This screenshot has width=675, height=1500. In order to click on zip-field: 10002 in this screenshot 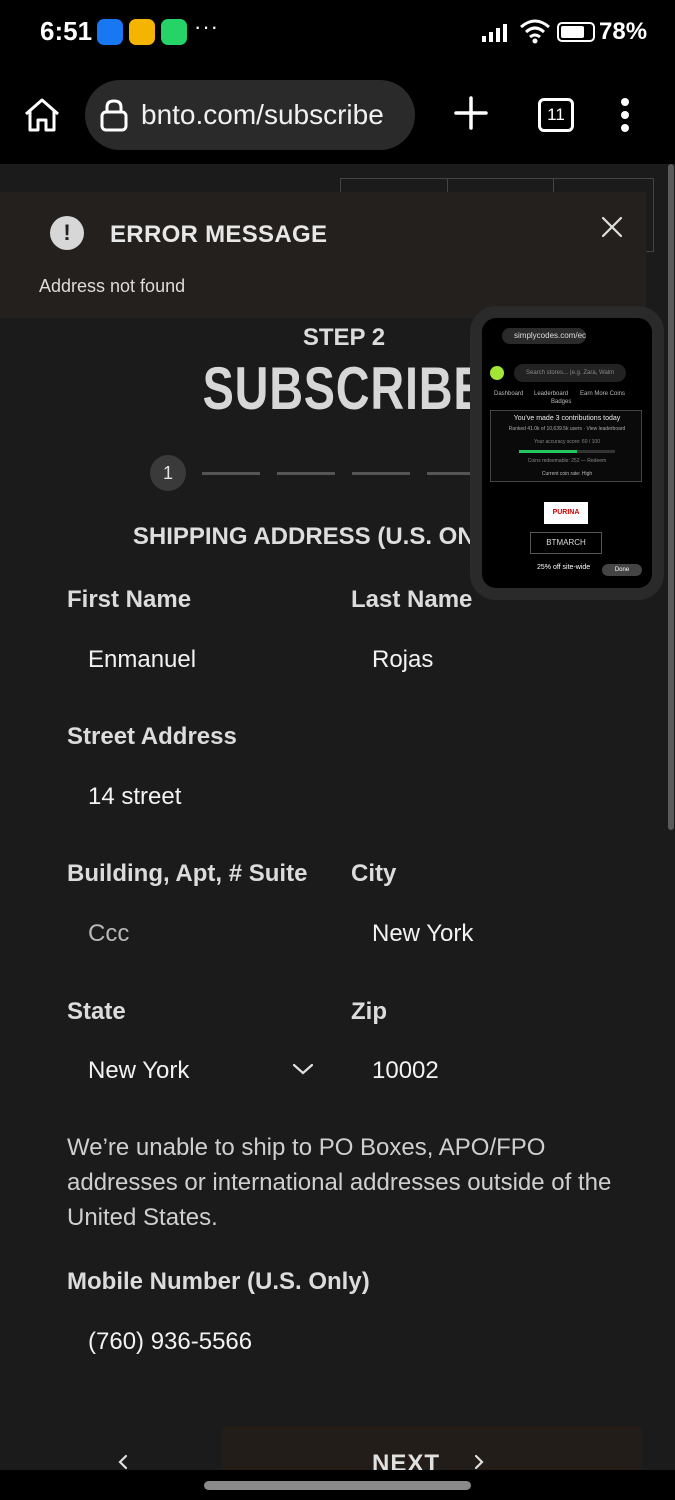, I will do `click(405, 1071)`.